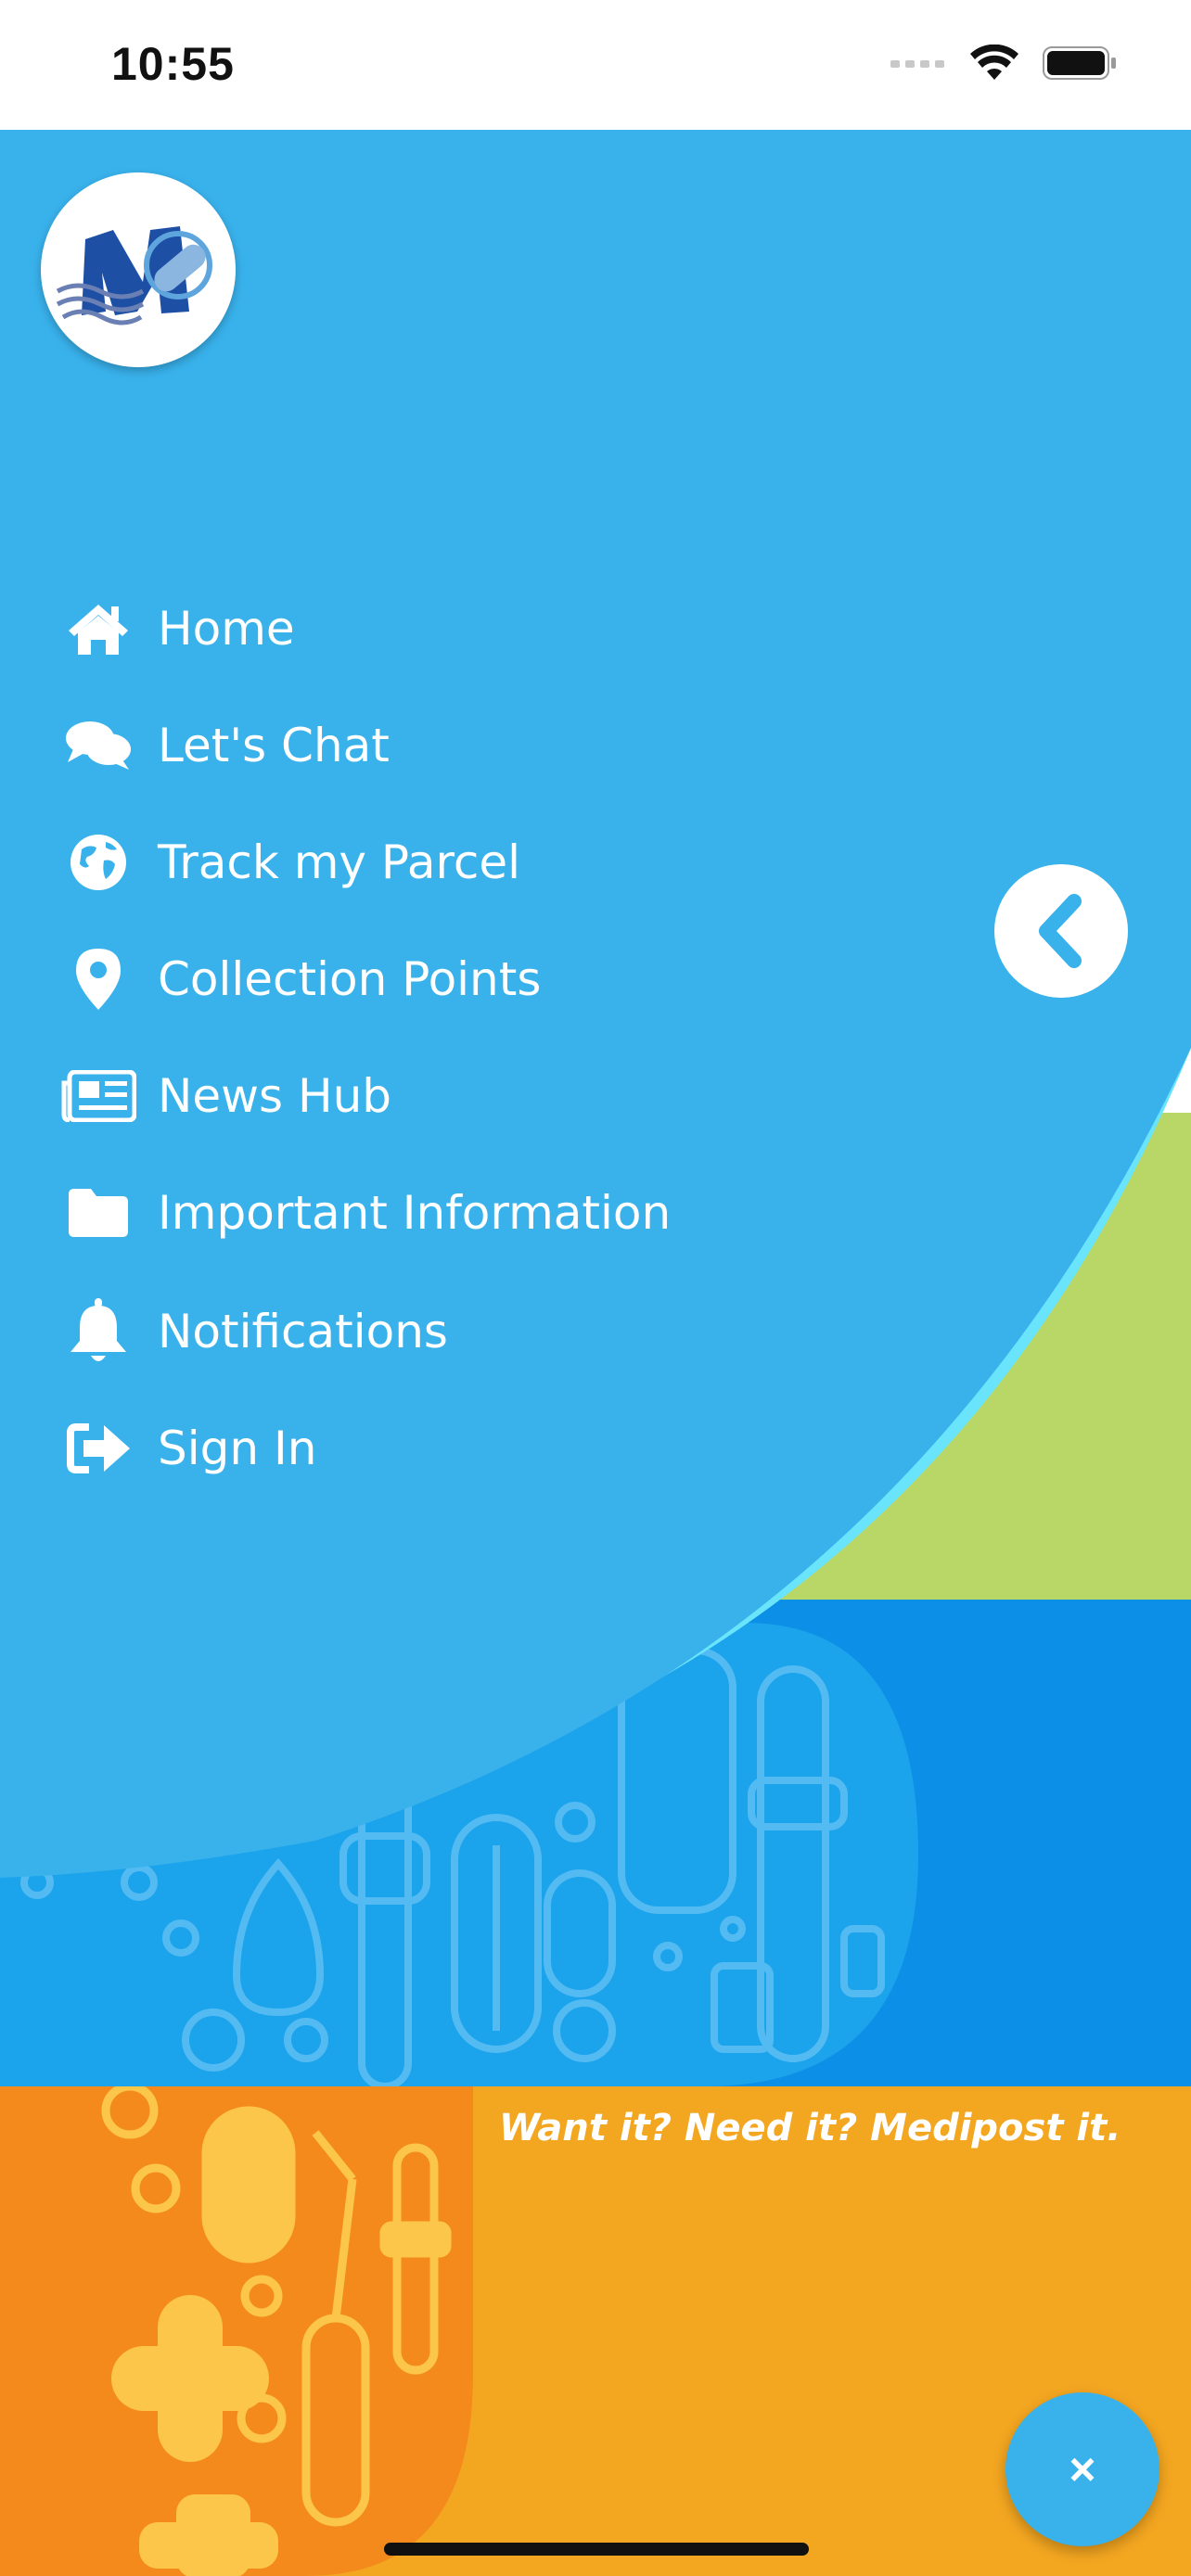 The height and width of the screenshot is (2576, 1191). Describe the element at coordinates (350, 979) in the screenshot. I see `menu-label-collection-points: Collection Points` at that location.